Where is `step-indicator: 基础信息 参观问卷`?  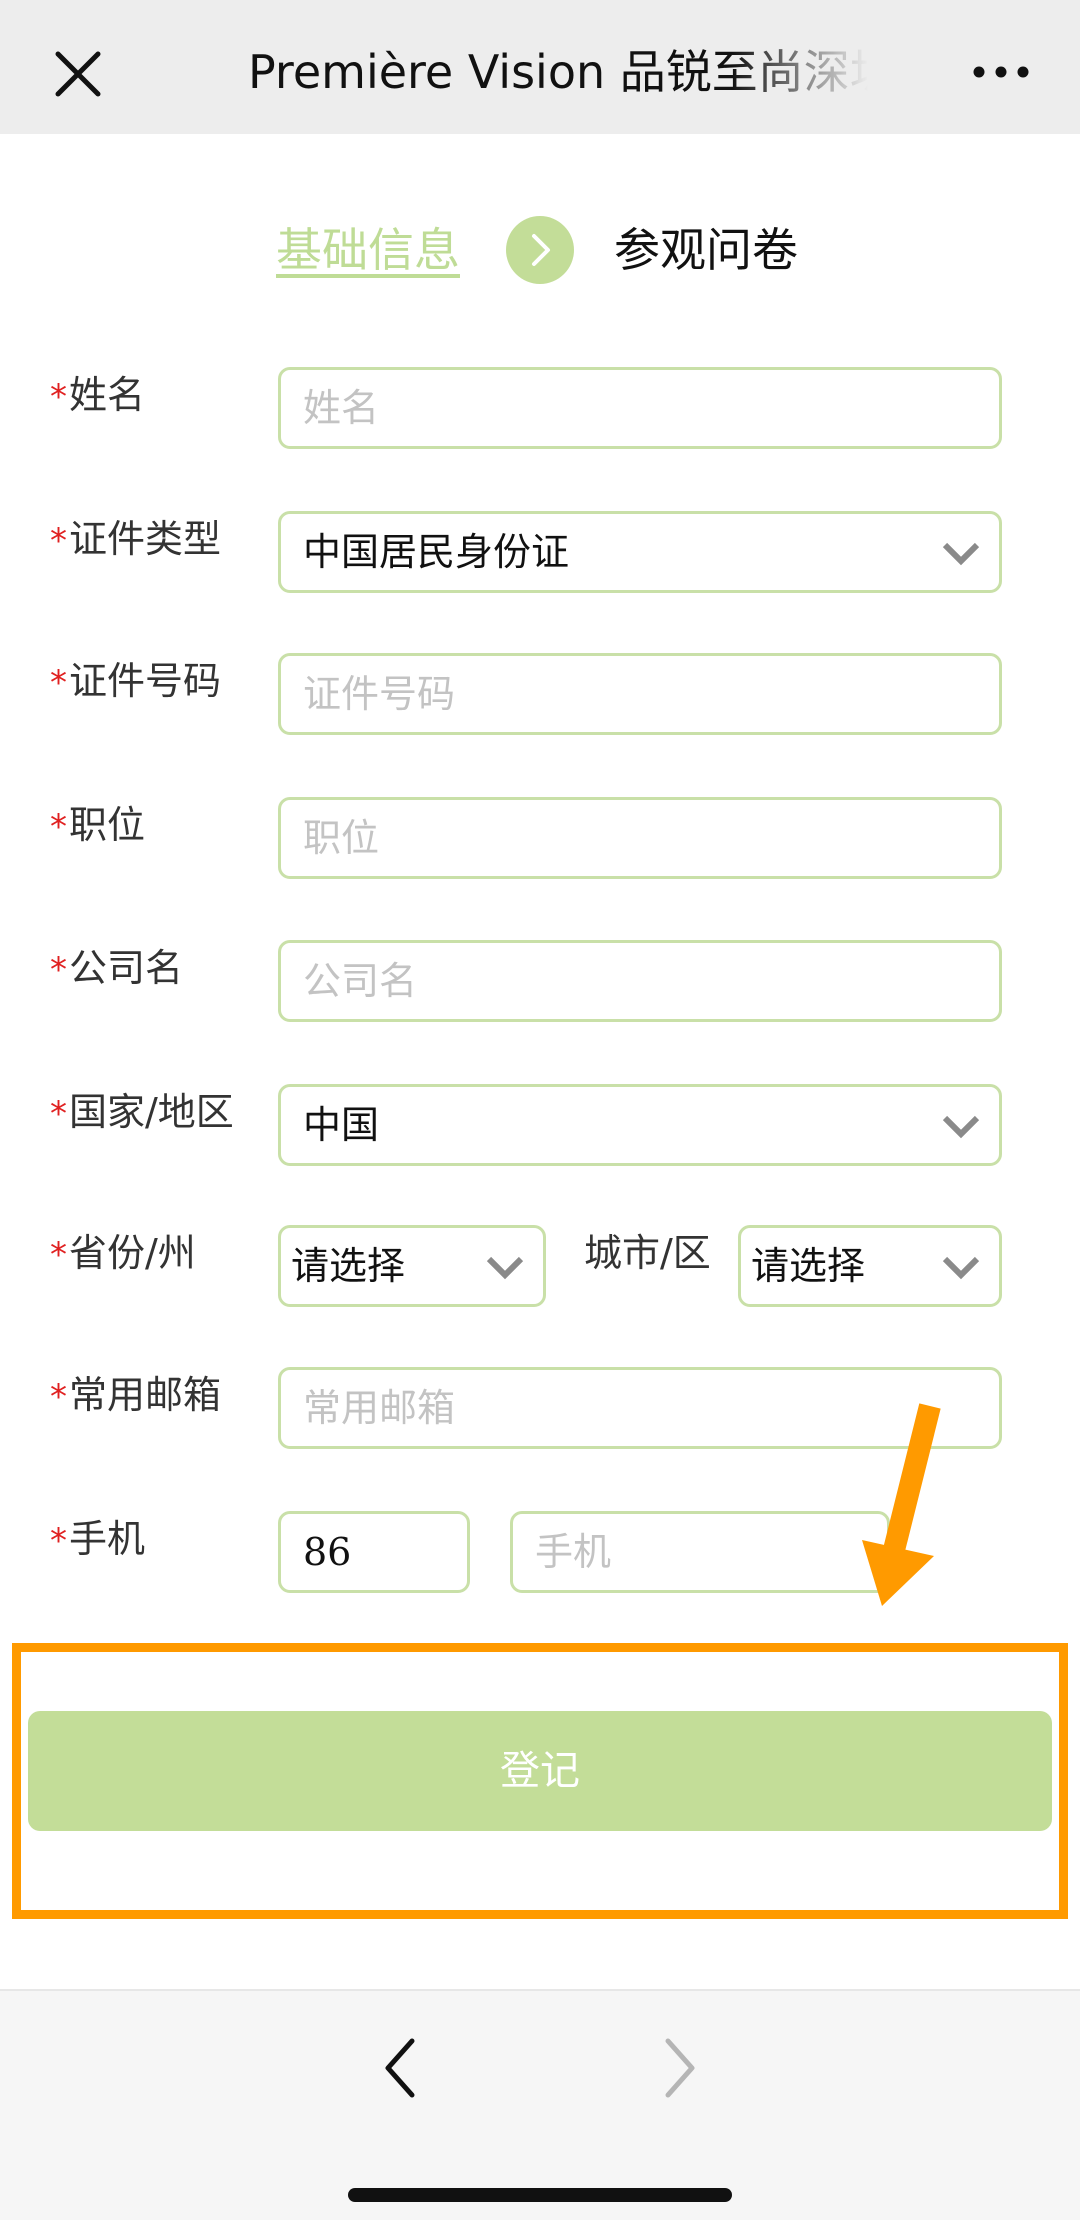 step-indicator: 基础信息 参观问卷 is located at coordinates (540, 250).